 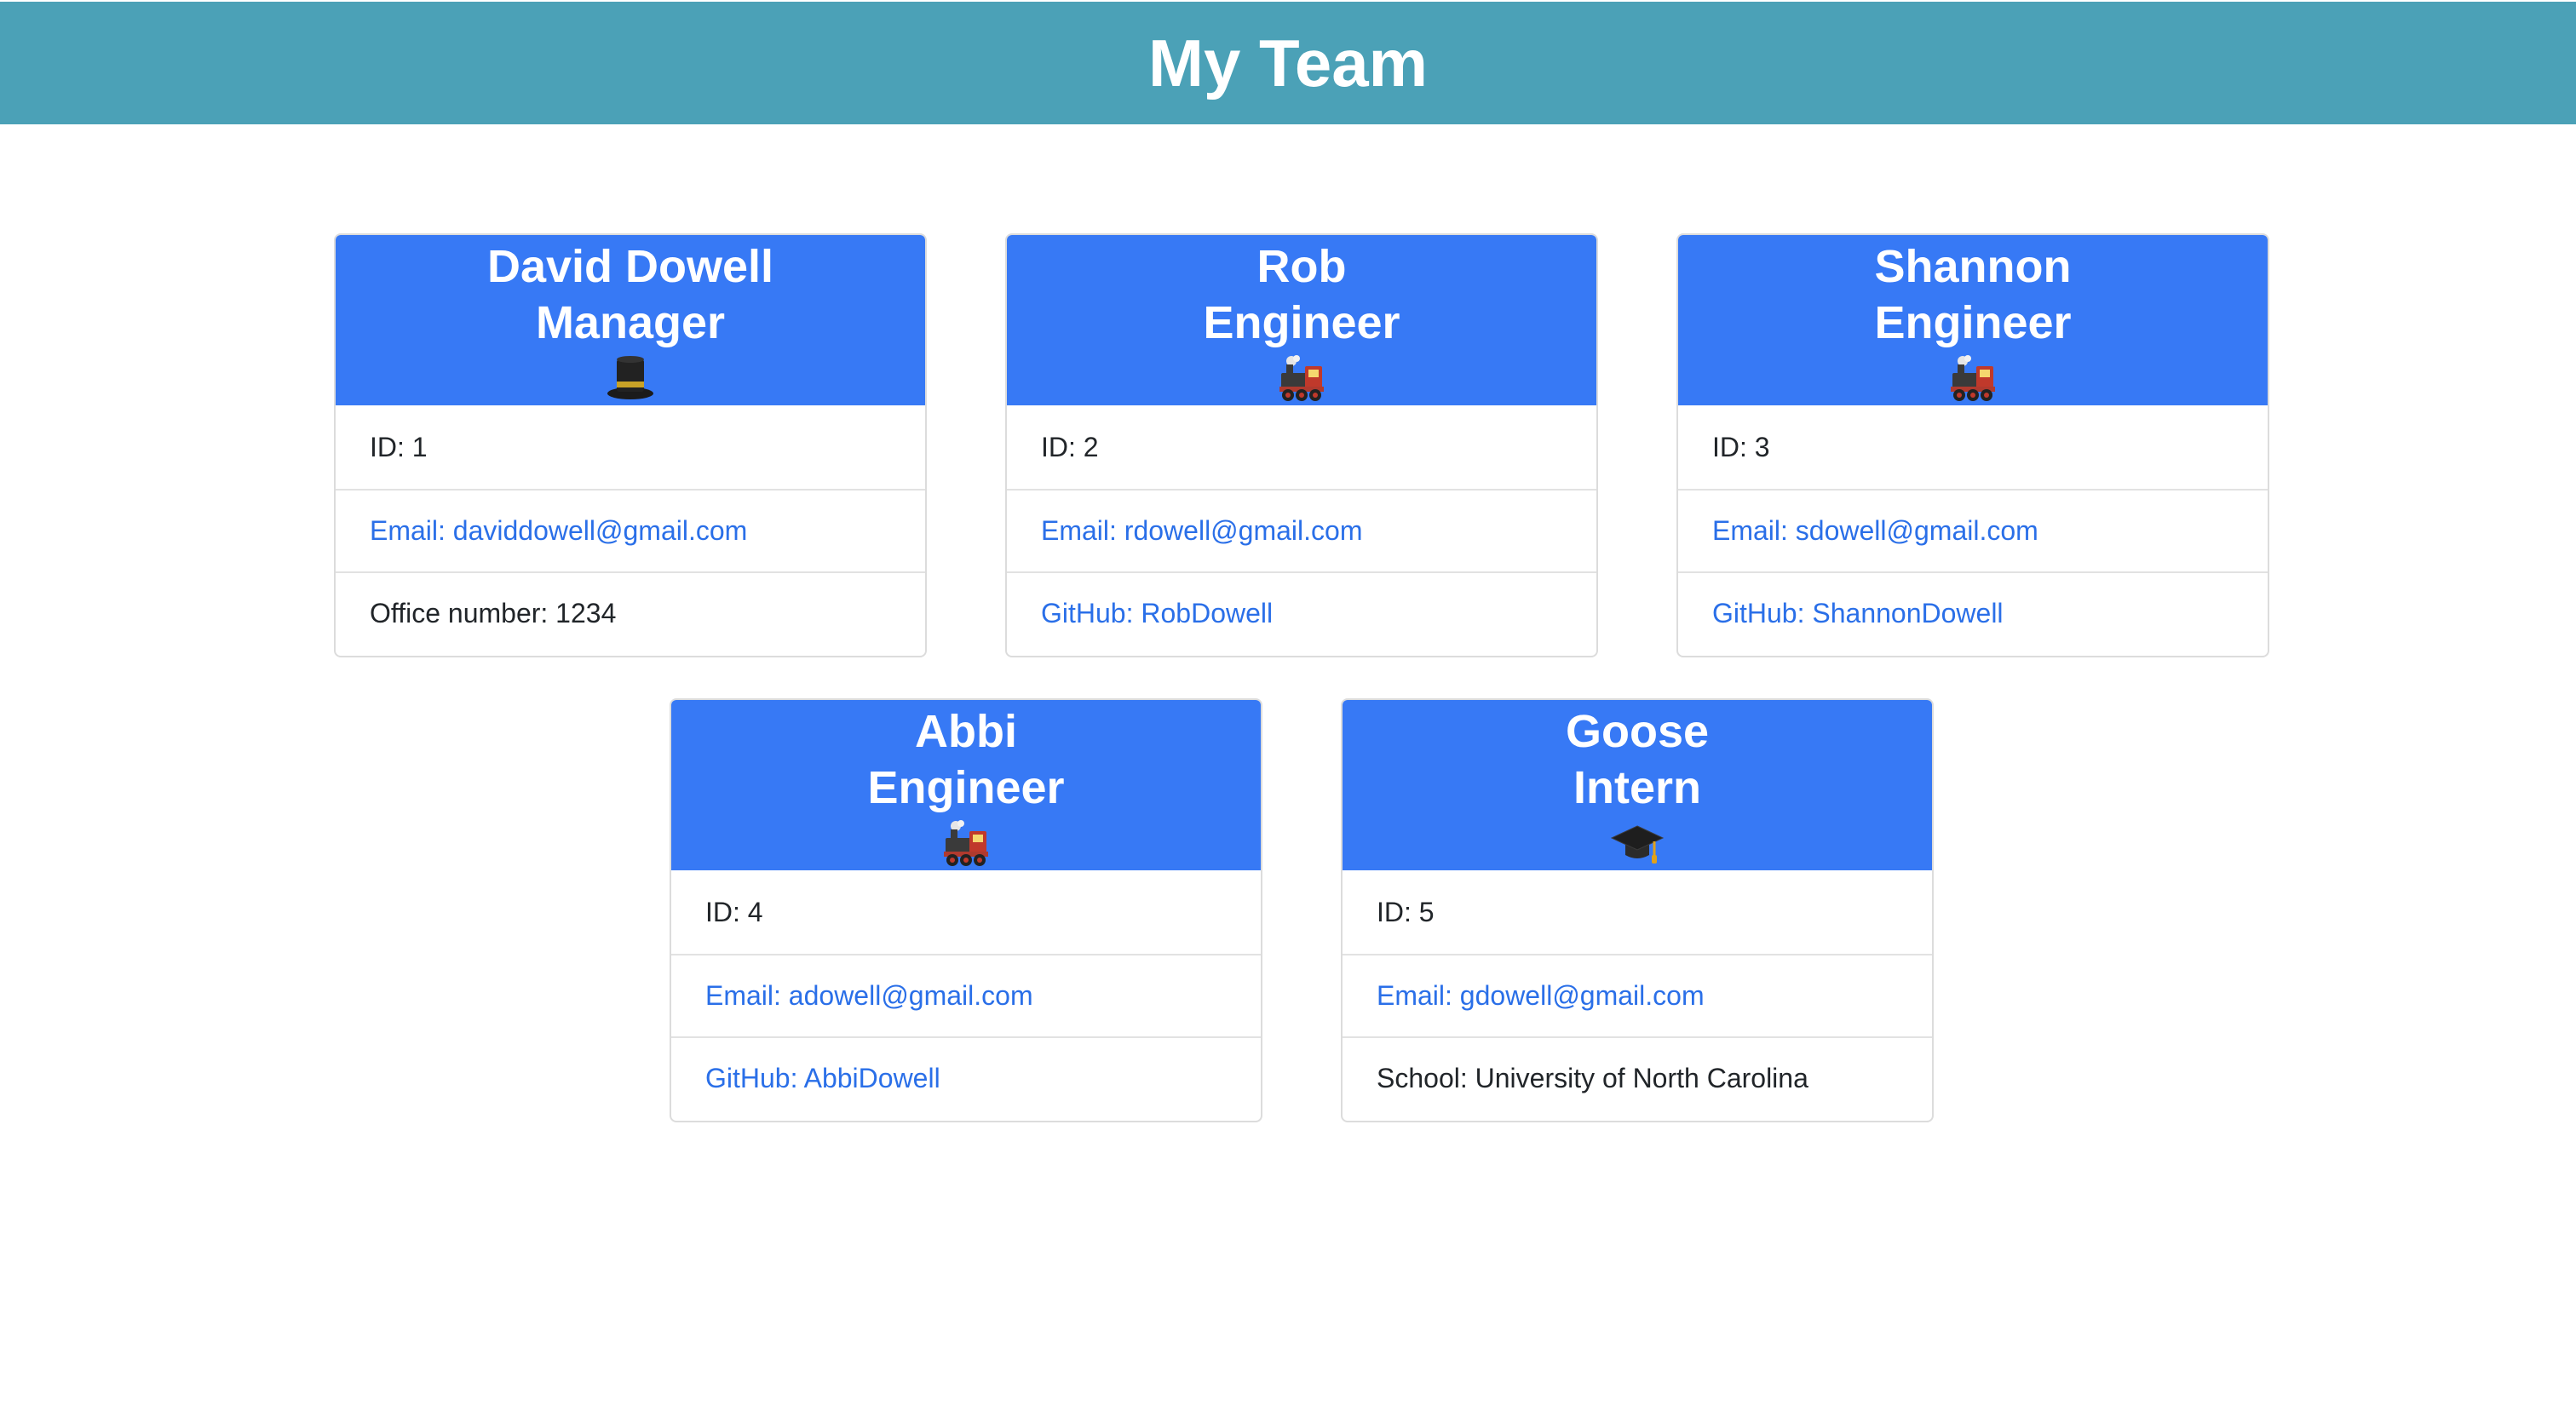 I want to click on employee-role: Intern, so click(x=1637, y=787).